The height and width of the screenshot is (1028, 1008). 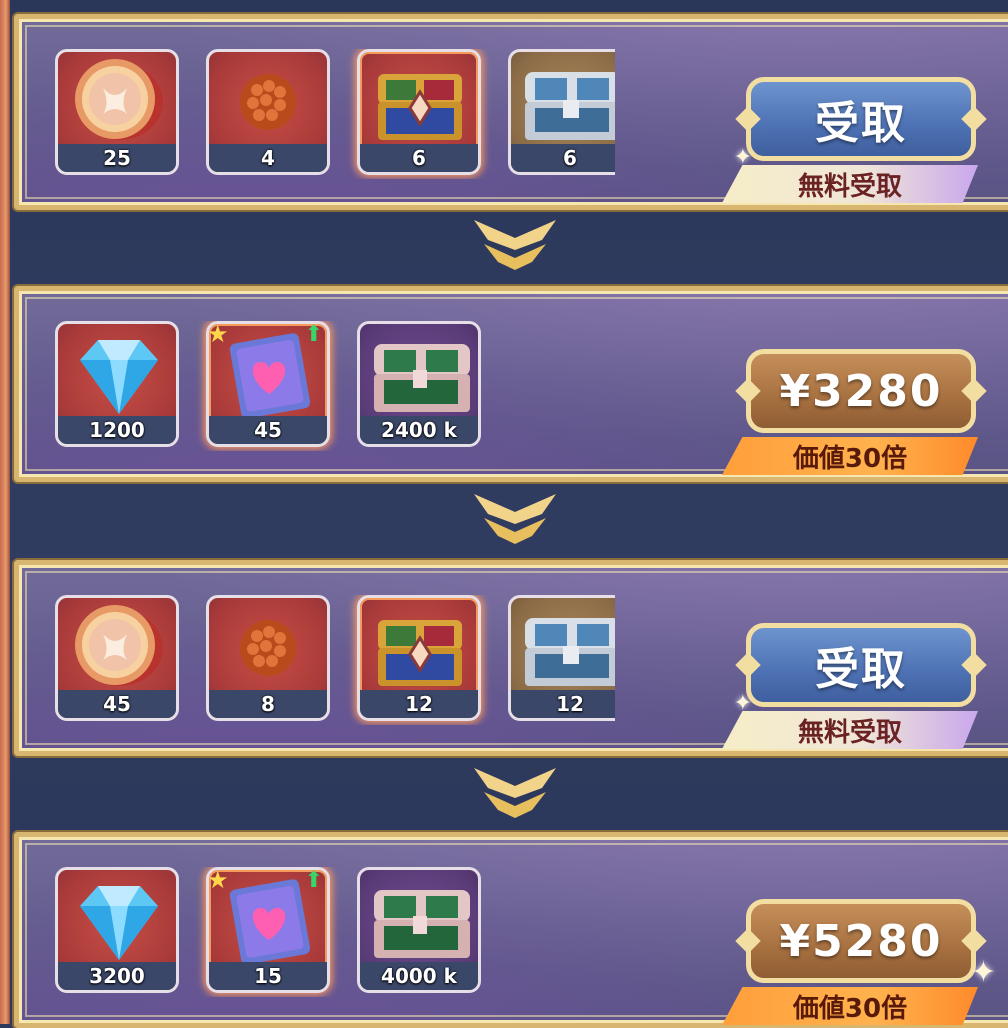 I want to click on item-quantity: 4, so click(x=268, y=158).